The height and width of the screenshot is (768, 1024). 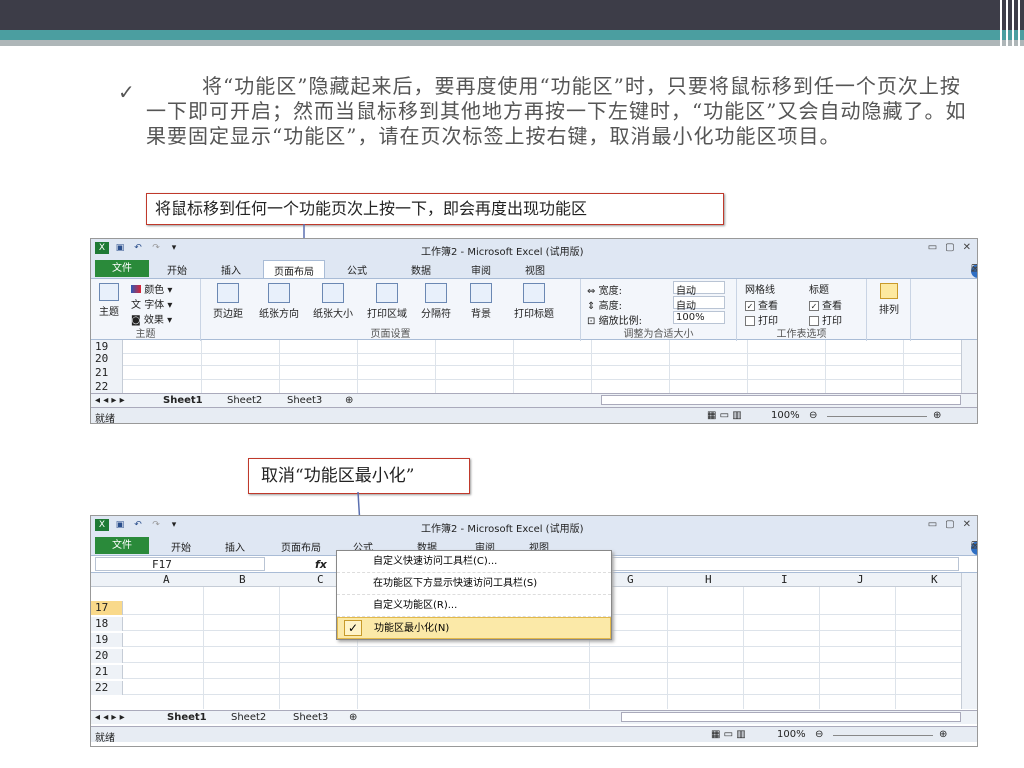 What do you see at coordinates (357, 269) in the screenshot?
I see `tab-formulas: 公式` at bounding box center [357, 269].